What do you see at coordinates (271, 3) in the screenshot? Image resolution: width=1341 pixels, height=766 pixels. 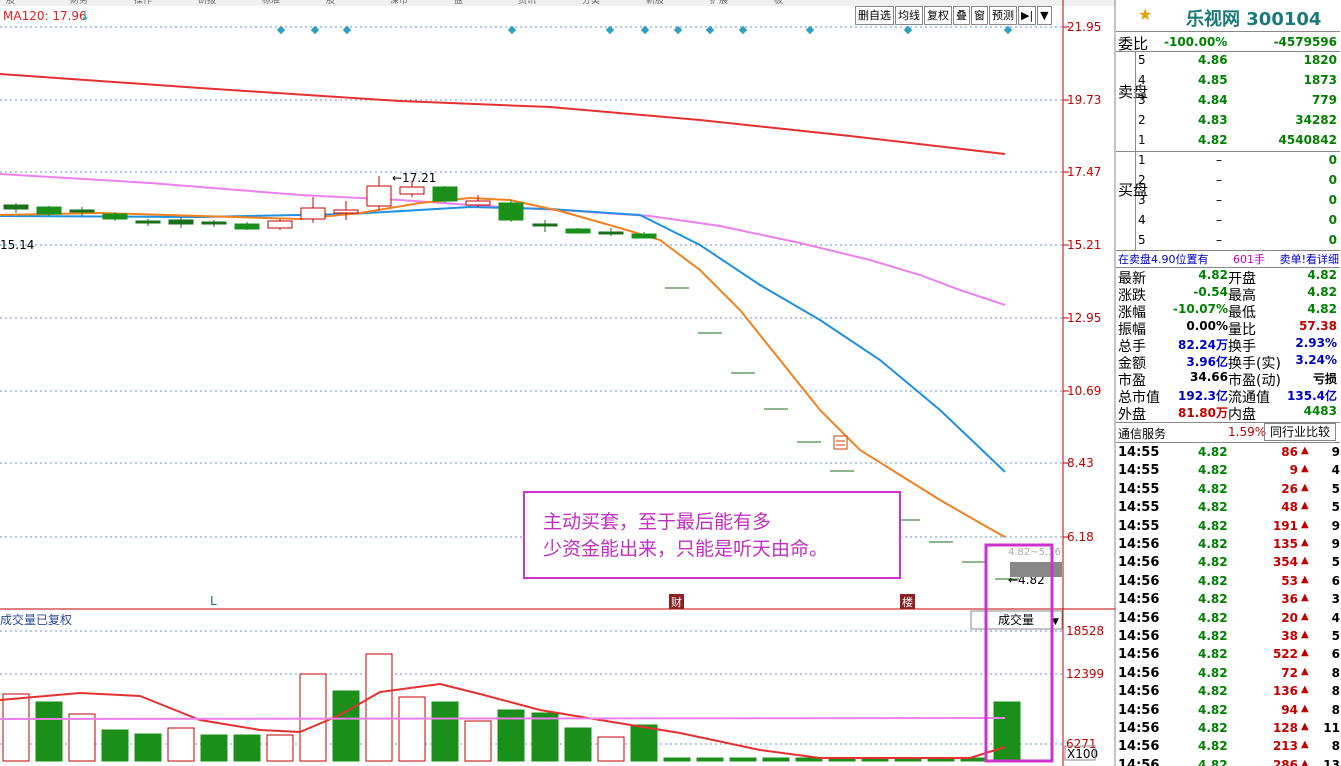 I see `menu-fragment: 标准` at bounding box center [271, 3].